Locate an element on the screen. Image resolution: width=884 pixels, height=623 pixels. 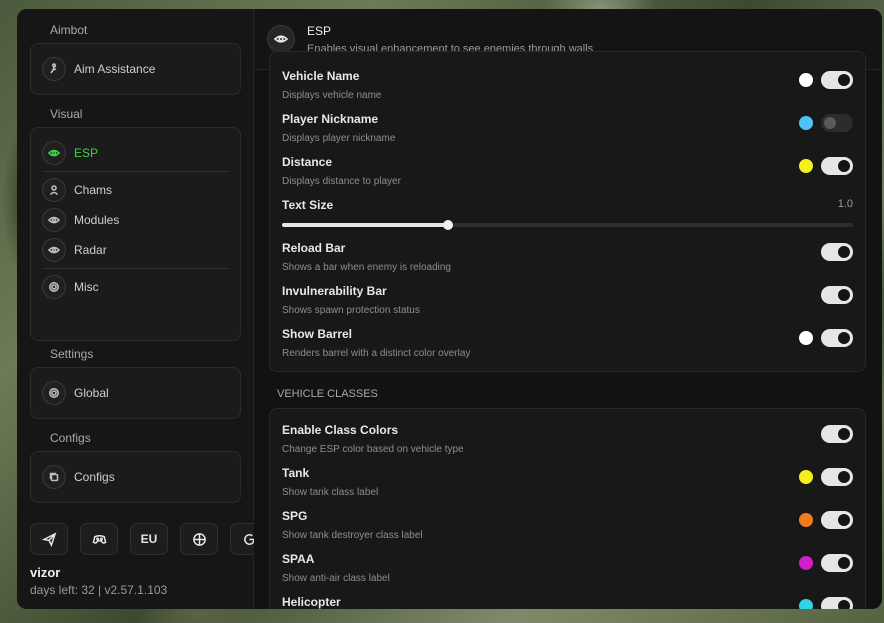
aim-person-icon is located at coordinates (54, 69).